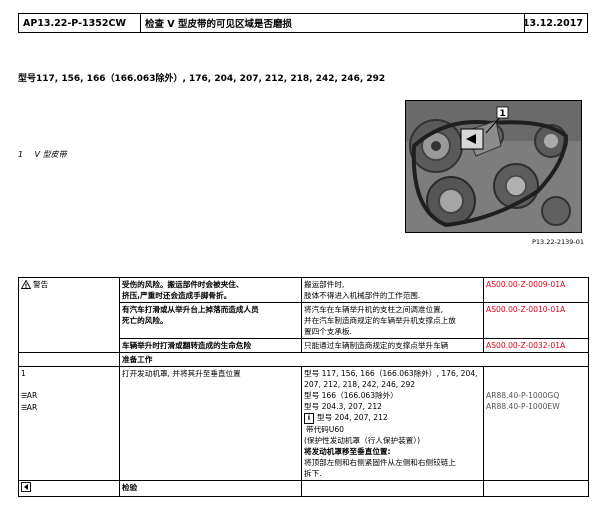 This screenshot has height=511, width=605. Describe the element at coordinates (26, 487) in the screenshot. I see `inspection-icon` at that location.